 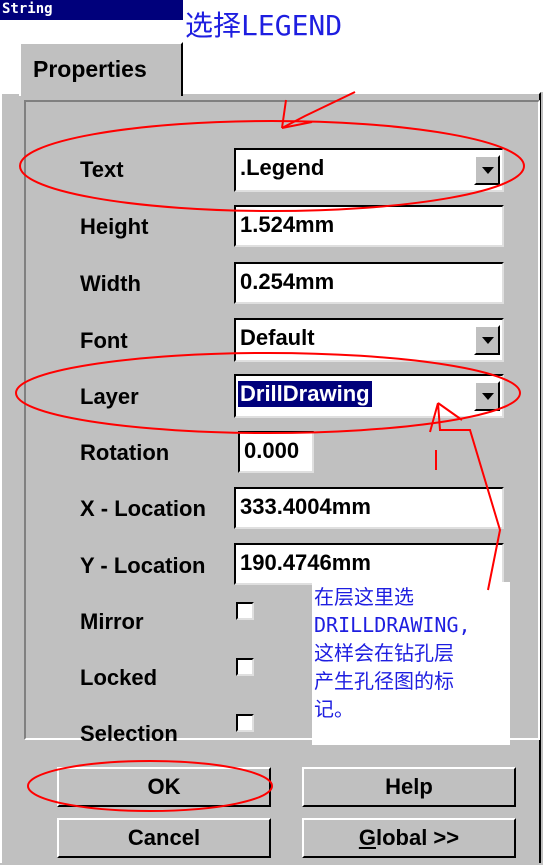 What do you see at coordinates (143, 508) in the screenshot?
I see `x-location-label: X - Location` at bounding box center [143, 508].